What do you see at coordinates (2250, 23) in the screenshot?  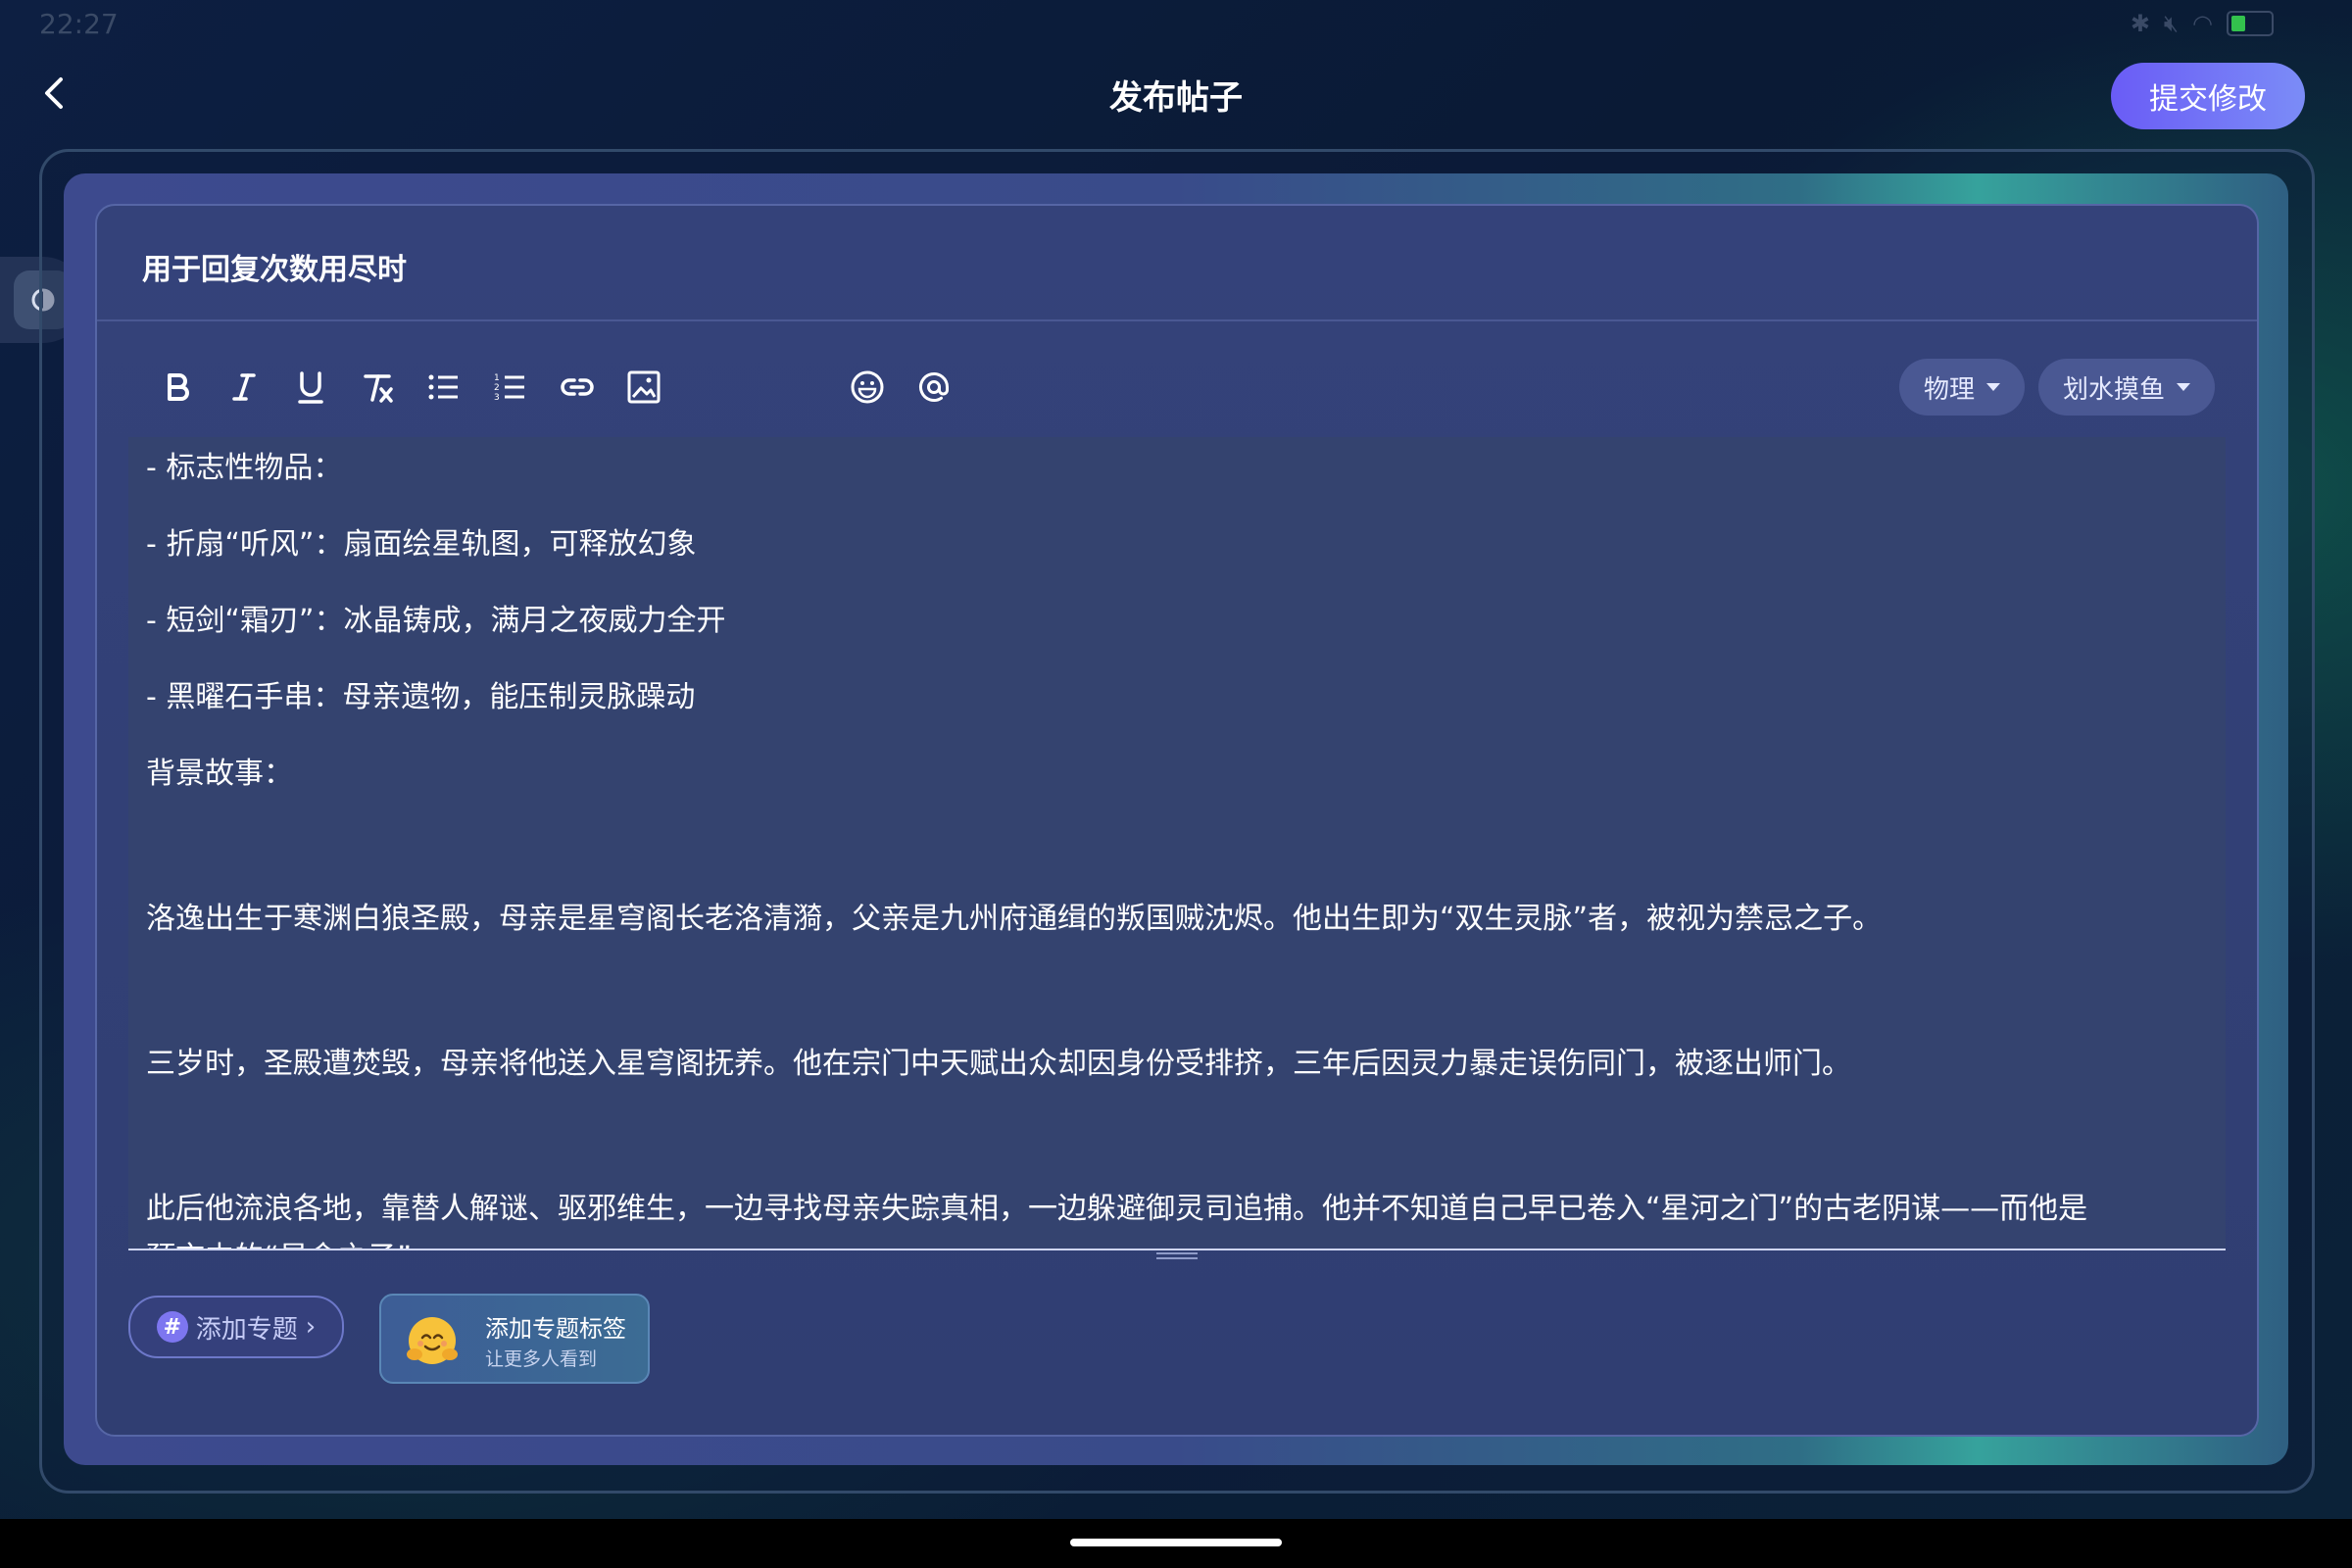 I see `battery-icon` at bounding box center [2250, 23].